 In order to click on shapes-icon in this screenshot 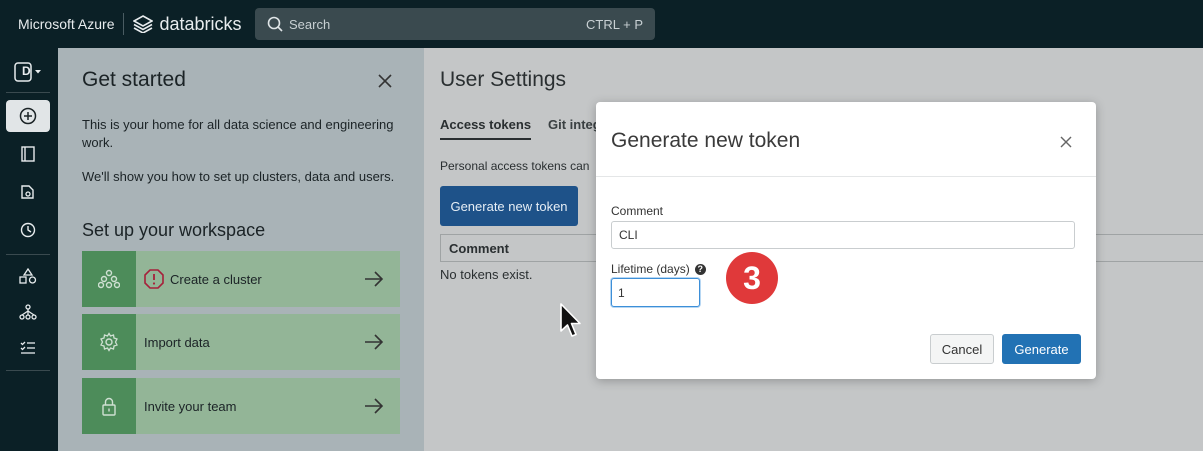, I will do `click(28, 276)`.